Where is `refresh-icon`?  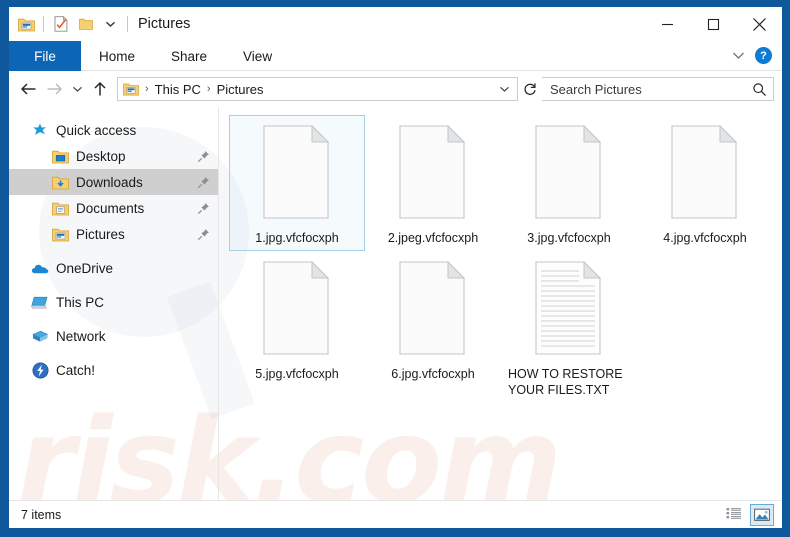 refresh-icon is located at coordinates (530, 89).